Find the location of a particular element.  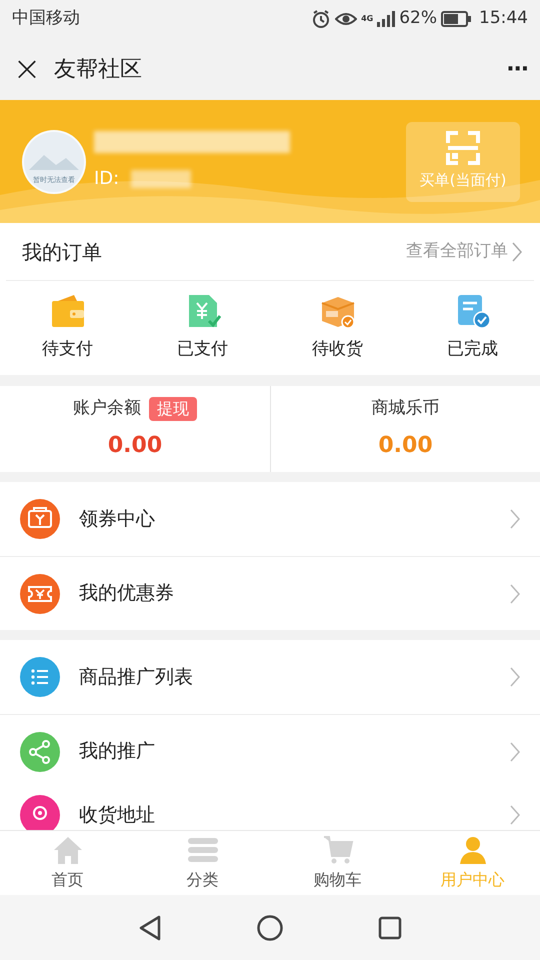

menu-item: 我的优惠券 is located at coordinates (270, 593).